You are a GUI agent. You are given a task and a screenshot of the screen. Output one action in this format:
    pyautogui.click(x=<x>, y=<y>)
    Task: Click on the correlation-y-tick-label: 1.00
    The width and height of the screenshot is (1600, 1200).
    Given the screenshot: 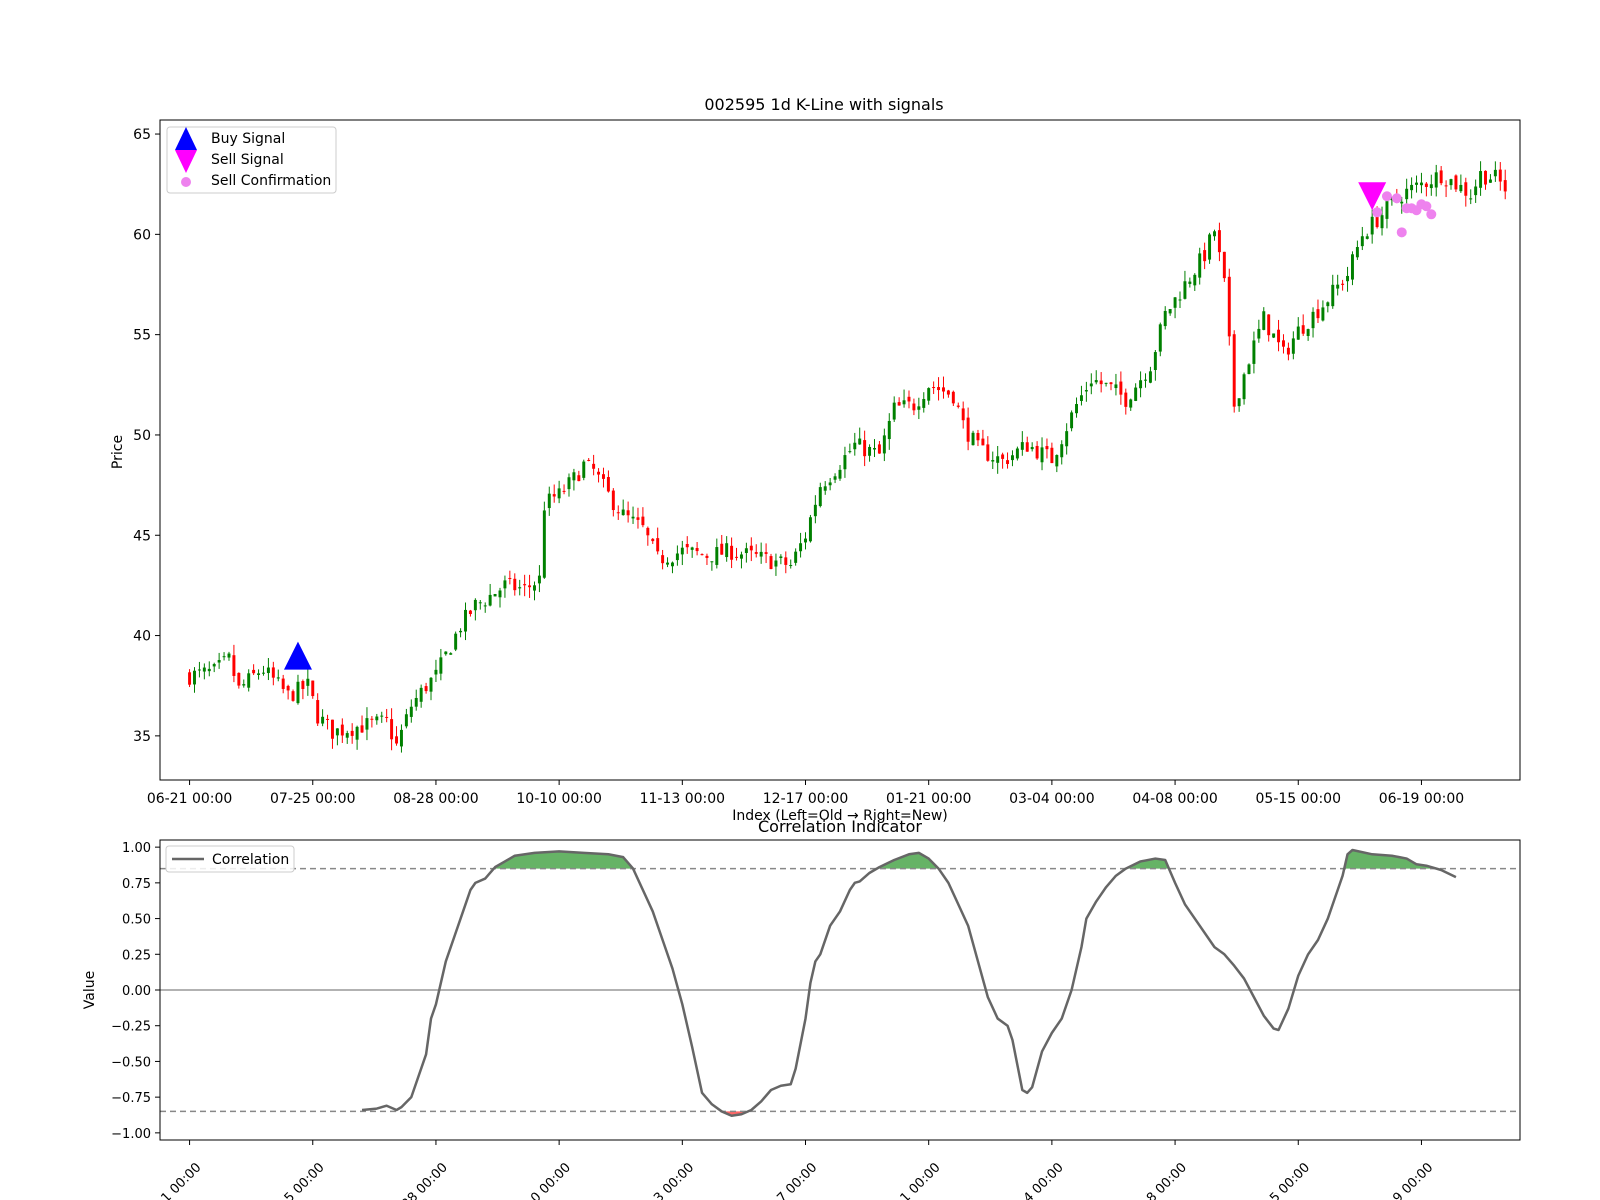 What is the action you would take?
    pyautogui.click(x=136, y=848)
    